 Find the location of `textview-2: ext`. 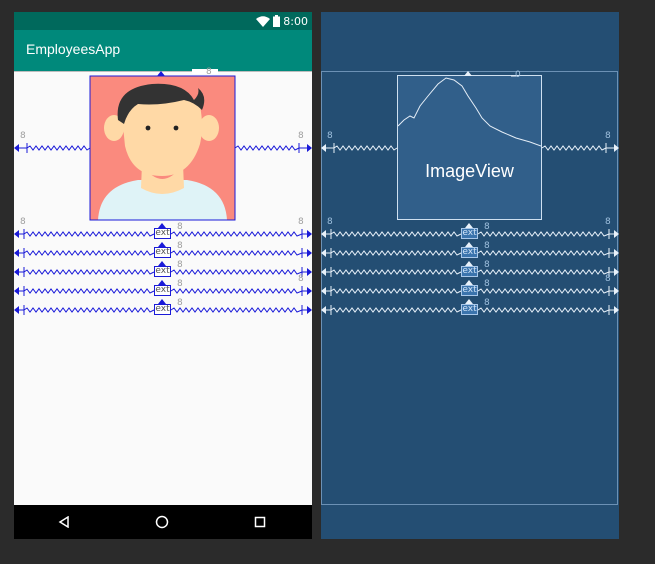

textview-2: ext is located at coordinates (162, 252).